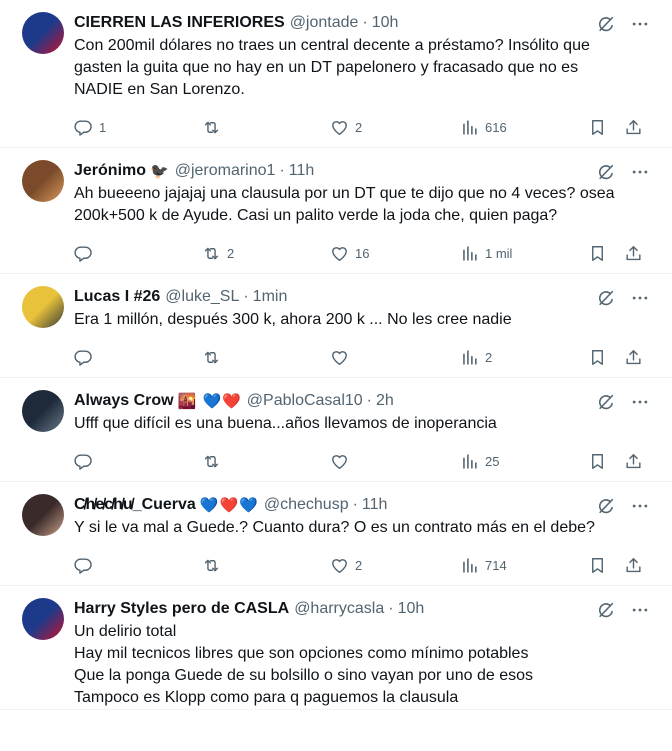  What do you see at coordinates (349, 253) in the screenshot?
I see `like-button: 16` at bounding box center [349, 253].